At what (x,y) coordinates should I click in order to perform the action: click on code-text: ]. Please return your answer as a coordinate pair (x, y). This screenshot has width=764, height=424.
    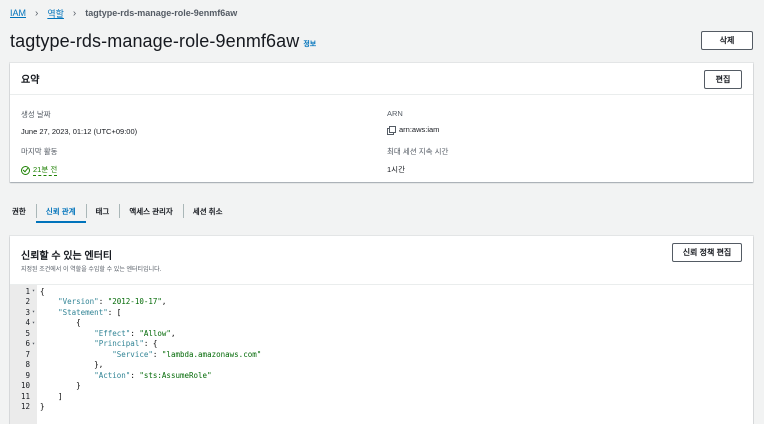
    Looking at the image, I should click on (51, 396).